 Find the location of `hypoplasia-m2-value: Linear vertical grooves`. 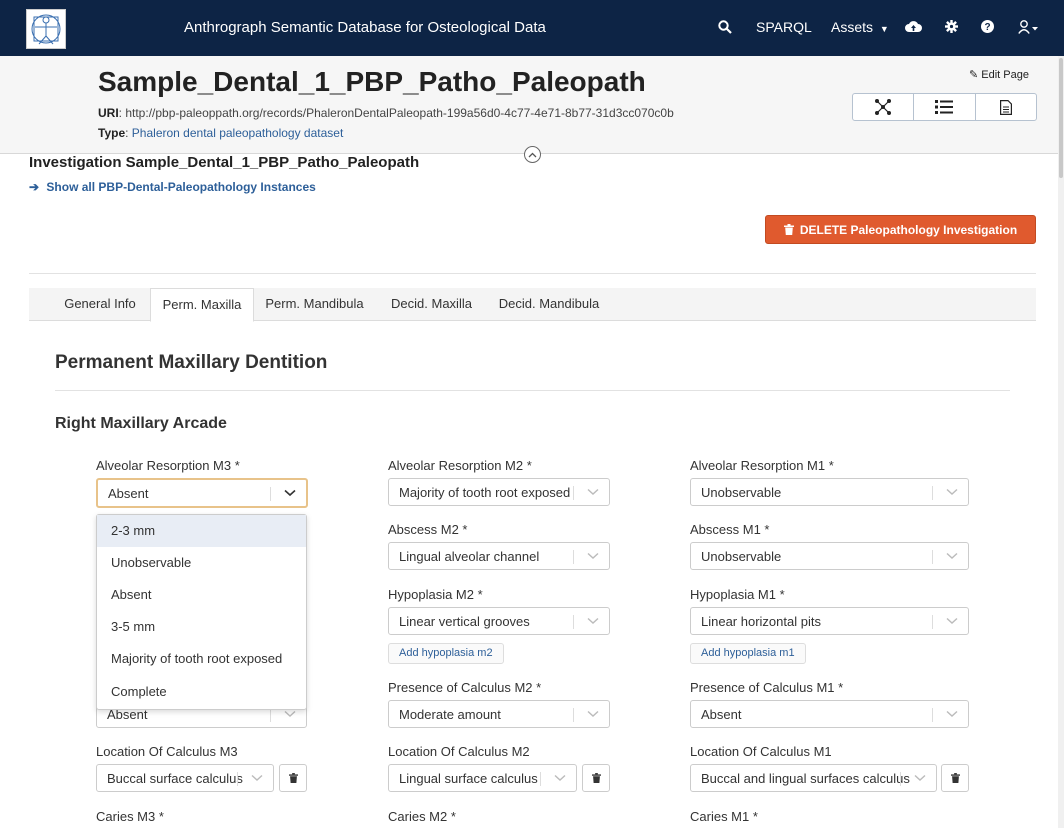

hypoplasia-m2-value: Linear vertical grooves is located at coordinates (464, 621).